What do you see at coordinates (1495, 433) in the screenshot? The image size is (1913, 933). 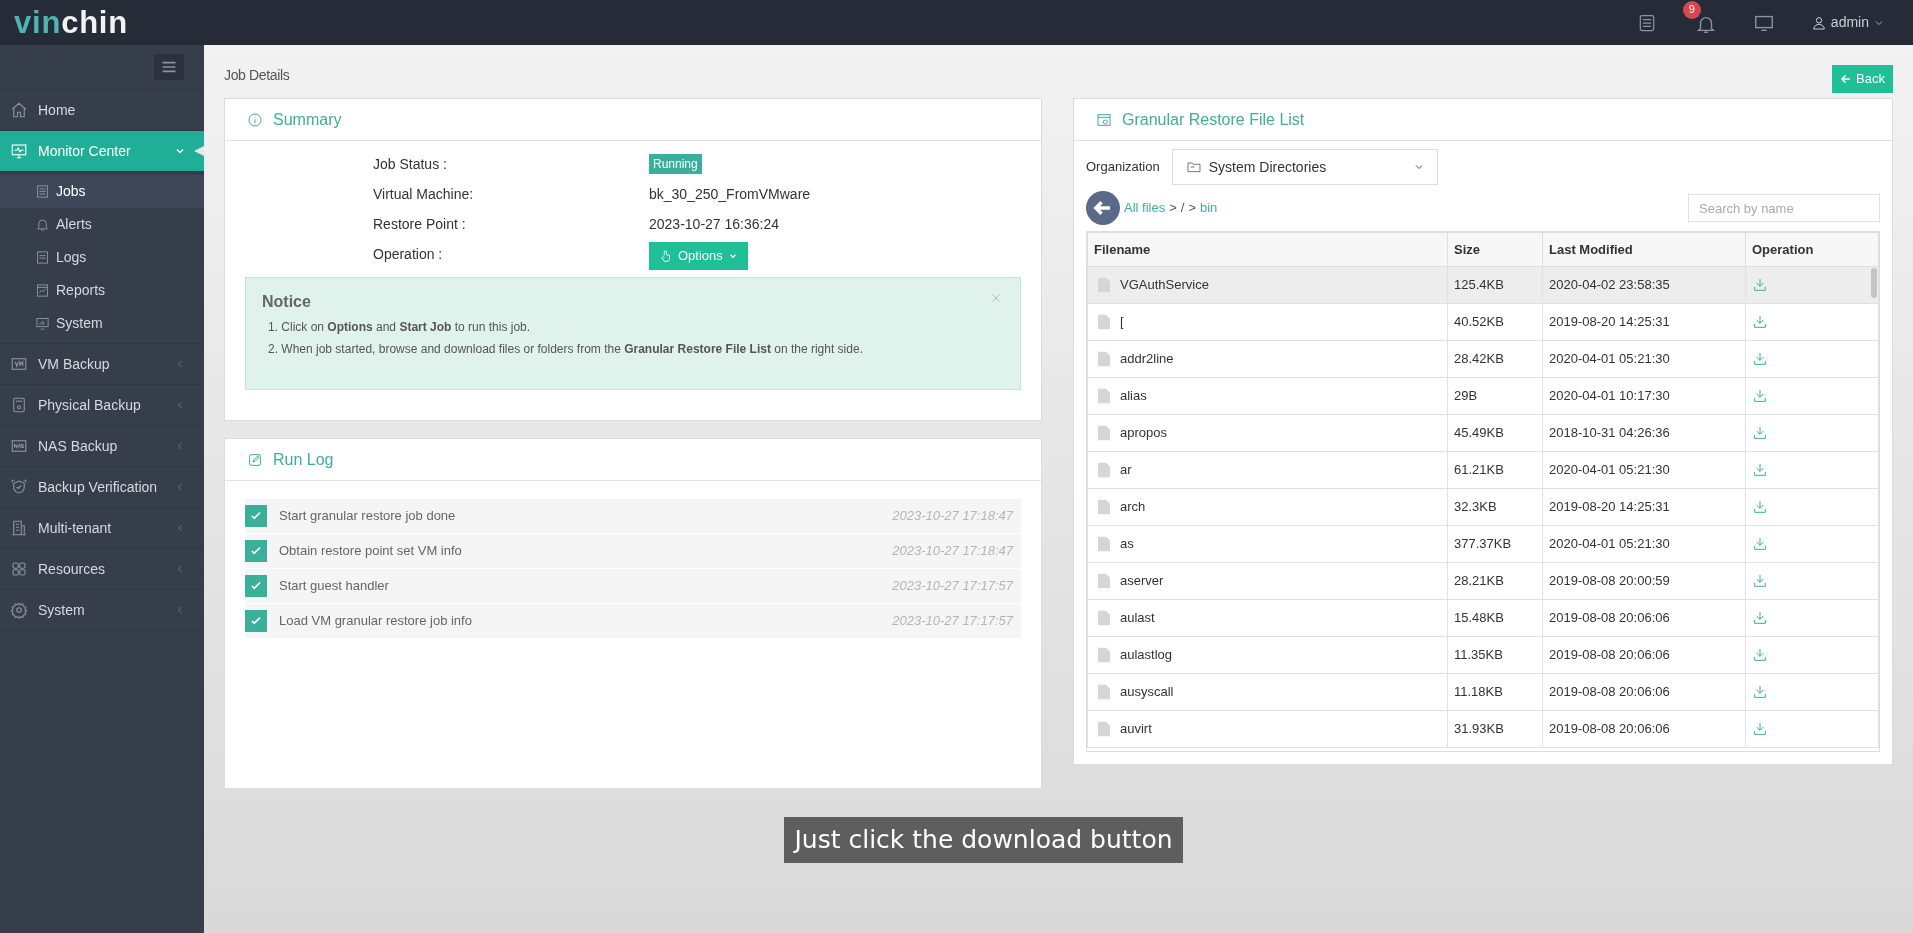 I see `size-cell: 45.49KB` at bounding box center [1495, 433].